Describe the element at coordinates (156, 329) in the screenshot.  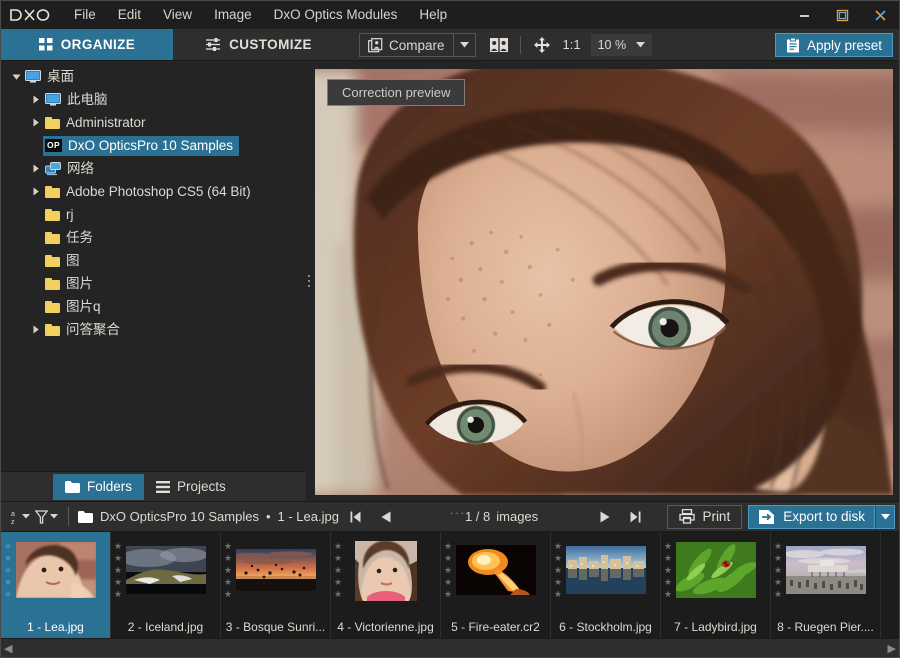
I see `tree-item: 问答聚合` at that location.